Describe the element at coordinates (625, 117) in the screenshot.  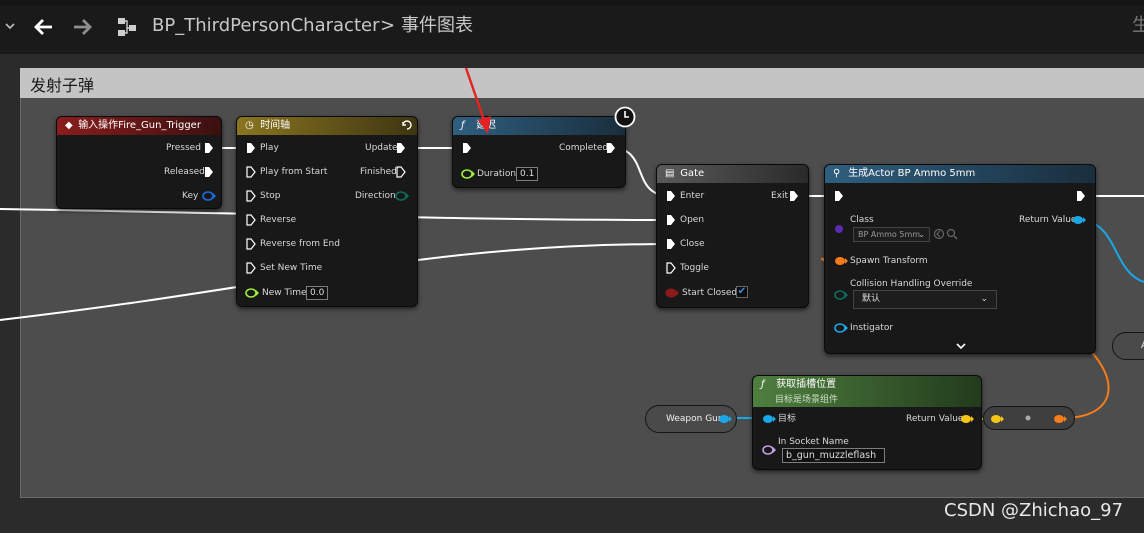
I see `latent-clock-icon` at that location.